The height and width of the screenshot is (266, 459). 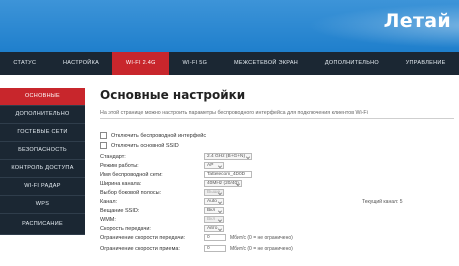 What do you see at coordinates (277, 118) in the screenshot?
I see `divider` at bounding box center [277, 118].